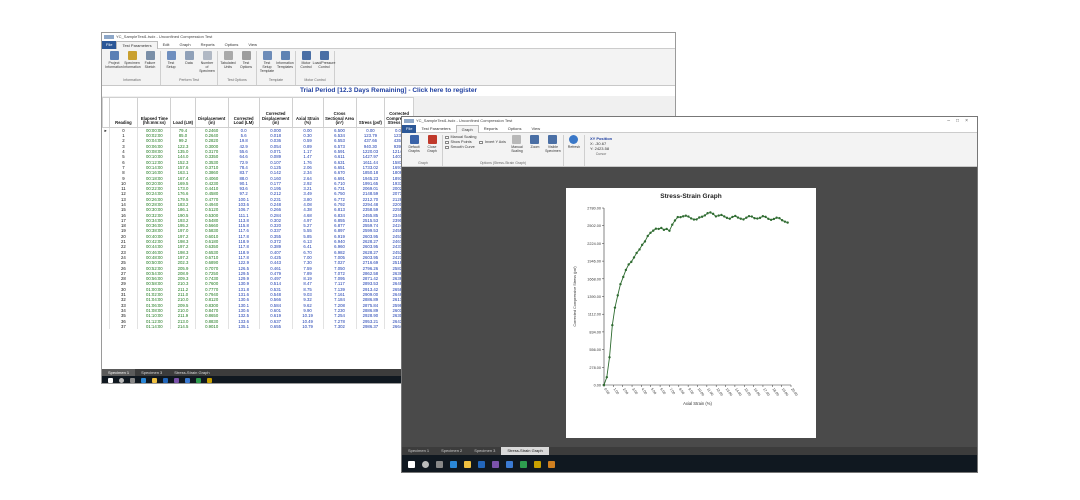 This screenshot has width=1080, height=500. What do you see at coordinates (951, 121) in the screenshot?
I see `minimize-icon: –` at bounding box center [951, 121].